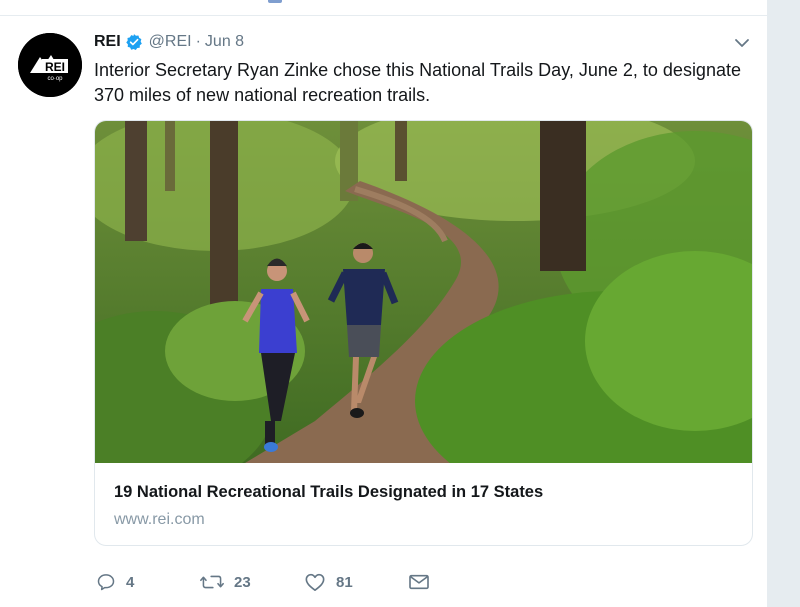  What do you see at coordinates (55, 67) in the screenshot?
I see `avatar-logo-text: REI` at bounding box center [55, 67].